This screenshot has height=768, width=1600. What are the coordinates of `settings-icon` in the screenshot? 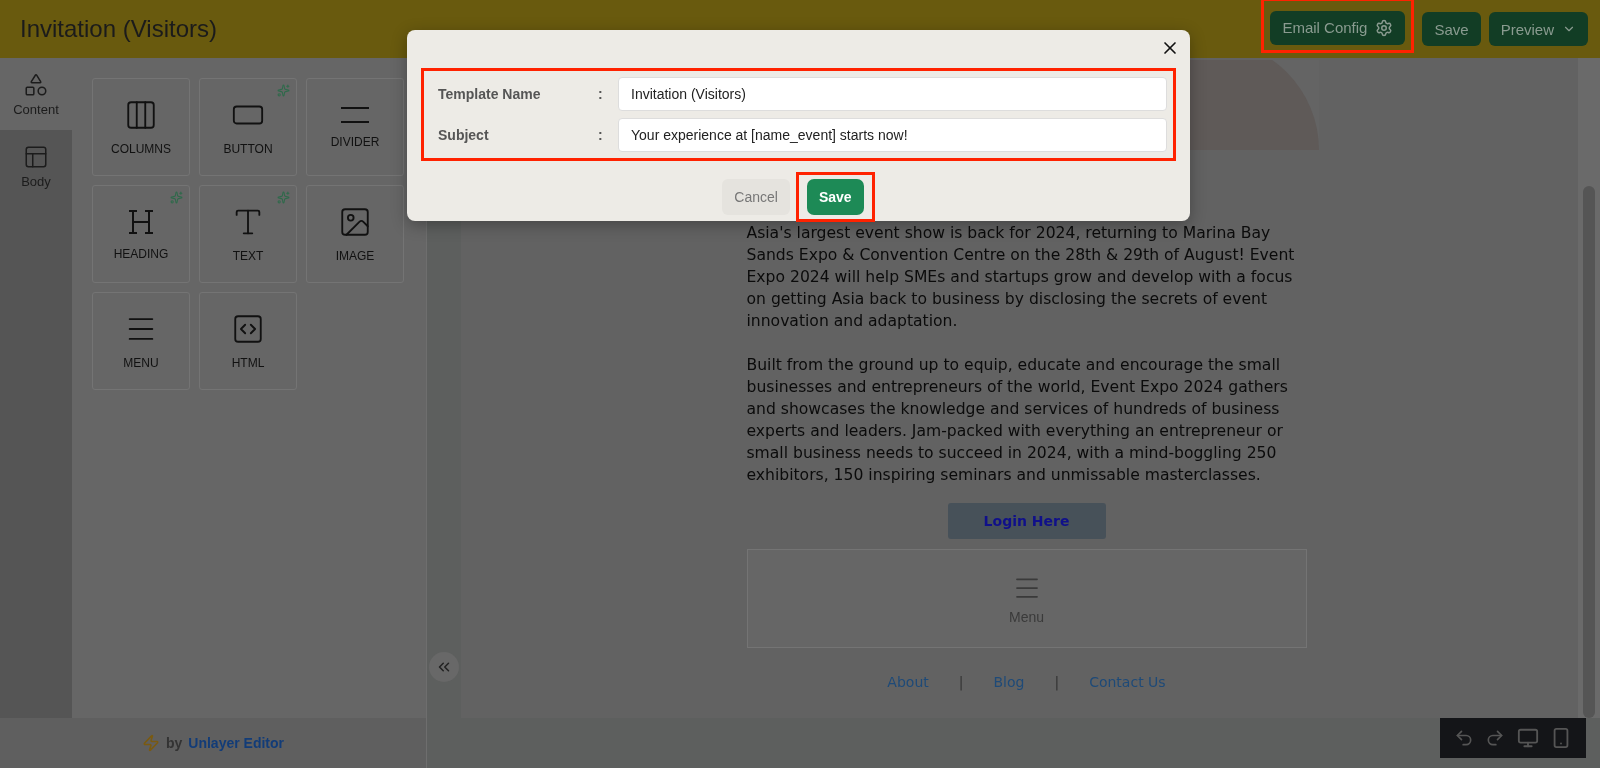 It's located at (1384, 27).